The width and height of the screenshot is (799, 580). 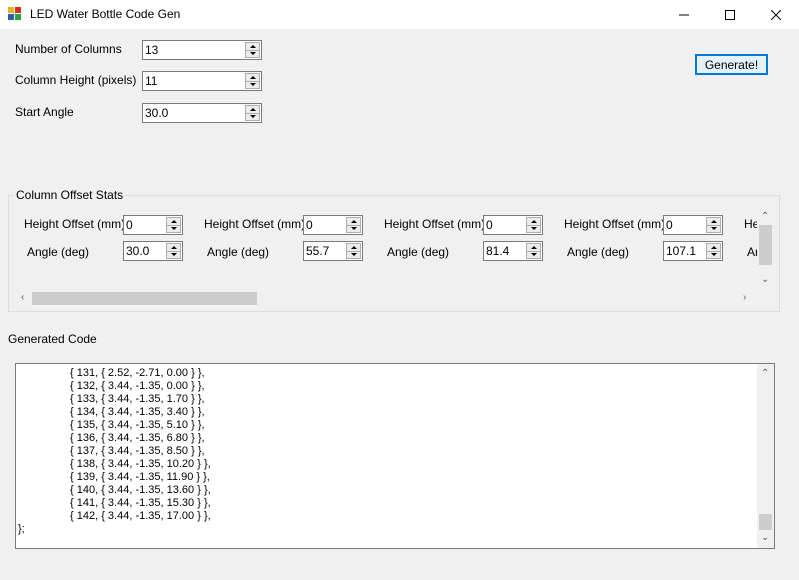 What do you see at coordinates (202, 113) in the screenshot?
I see `start-angle-stepper: 30.0` at bounding box center [202, 113].